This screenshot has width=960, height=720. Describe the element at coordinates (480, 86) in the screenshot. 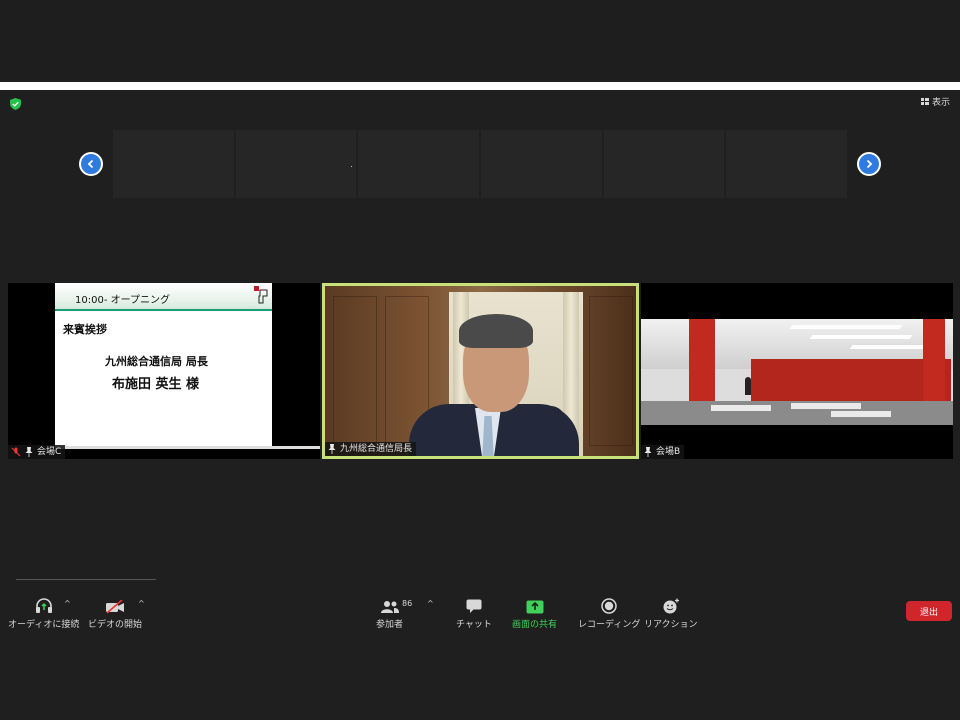

I see `window-divider` at that location.